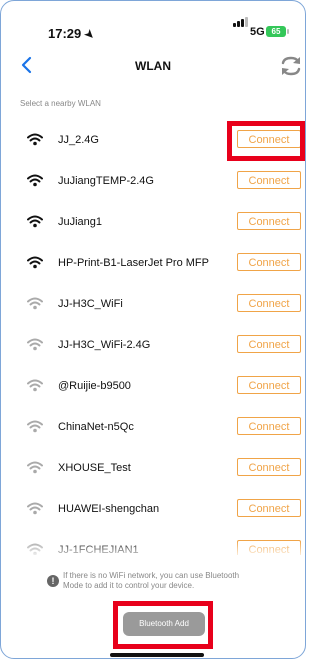  I want to click on status-bar: 17:29➤ 5G 65, so click(153, 23).